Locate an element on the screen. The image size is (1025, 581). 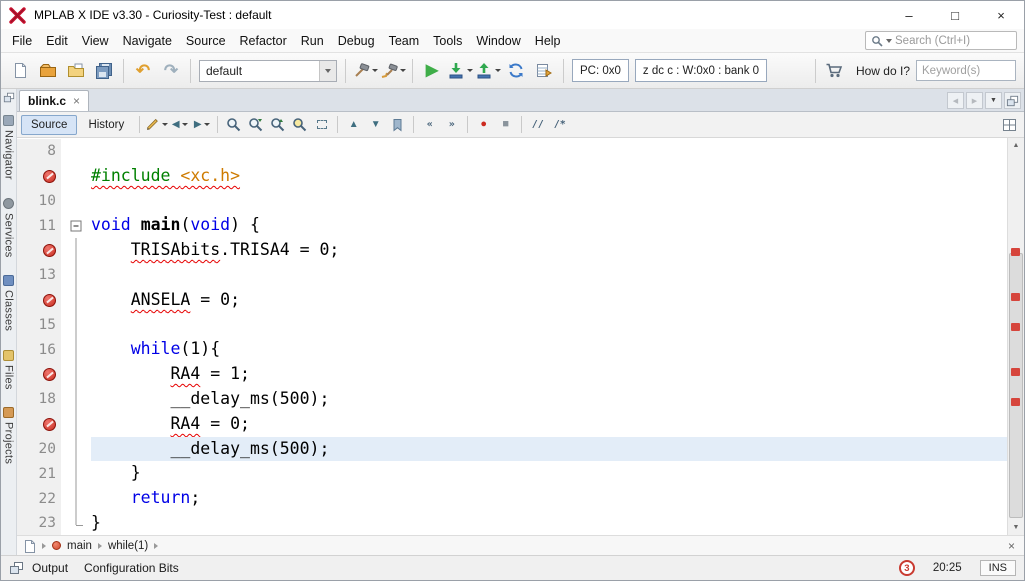
maximize-button: □ is located at coordinates (955, 15).